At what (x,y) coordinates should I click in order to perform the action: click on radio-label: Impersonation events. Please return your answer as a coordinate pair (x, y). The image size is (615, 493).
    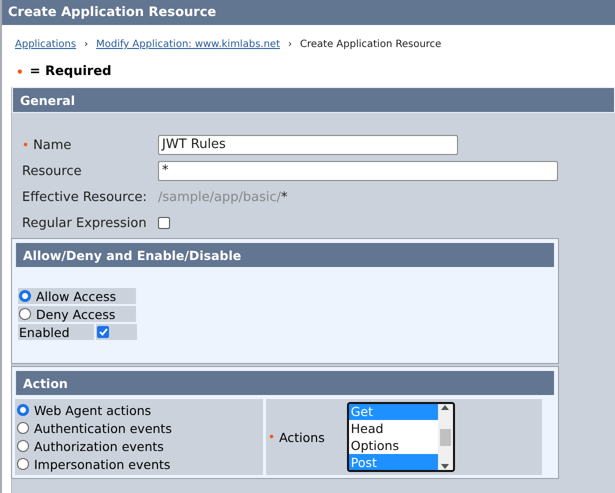
    Looking at the image, I should click on (102, 464).